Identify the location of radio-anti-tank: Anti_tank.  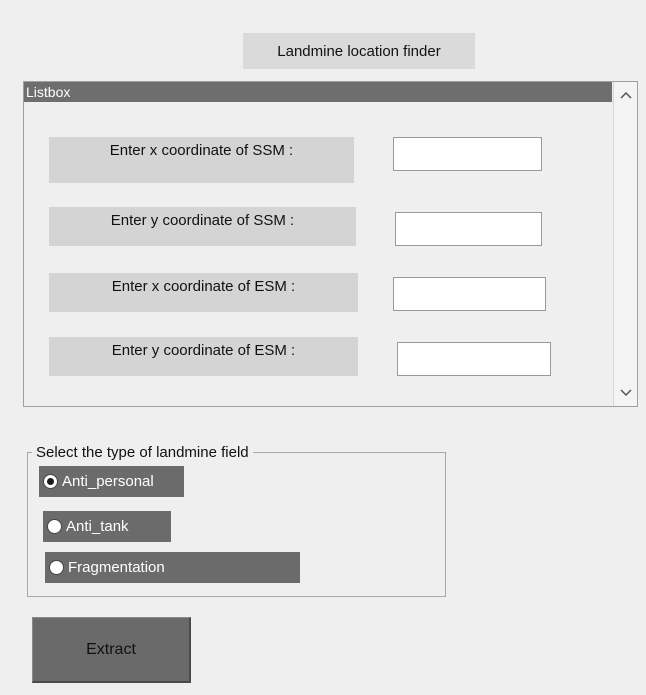
(107, 526).